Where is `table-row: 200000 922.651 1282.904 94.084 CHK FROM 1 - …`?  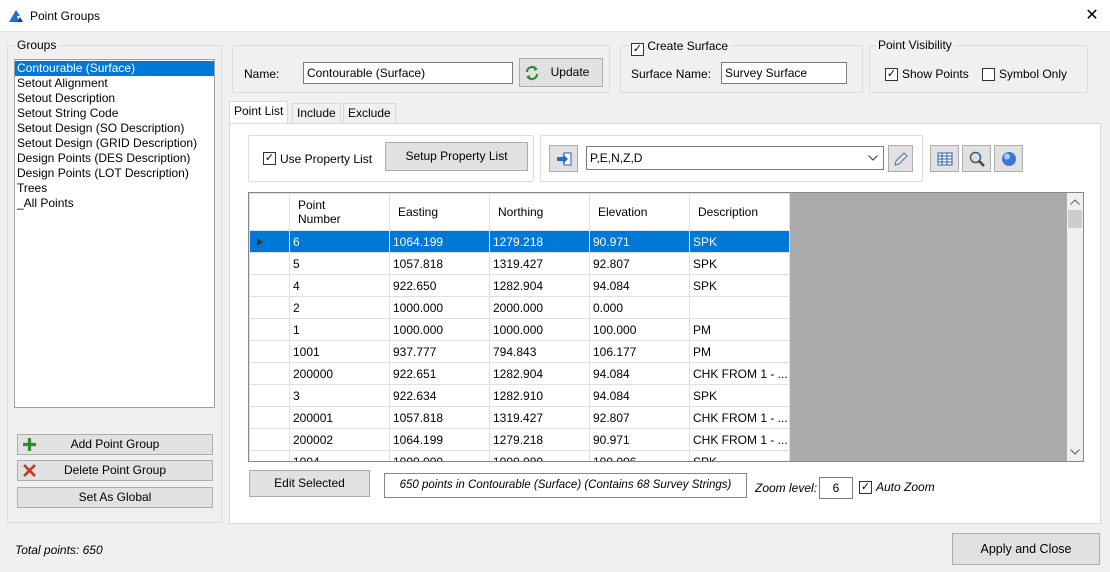 table-row: 200000 922.651 1282.904 94.084 CHK FROM 1 - … is located at coordinates (519, 373).